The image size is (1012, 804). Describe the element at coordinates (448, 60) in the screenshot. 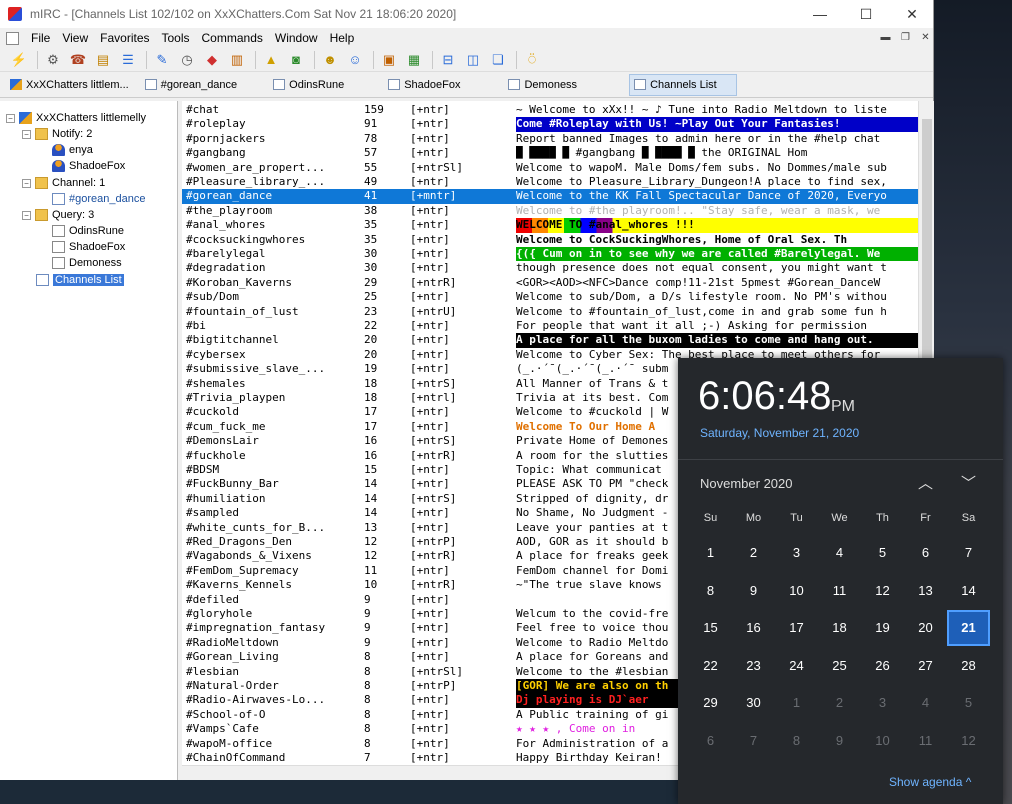

I see `tile-horizontal-icon: ⊟` at that location.